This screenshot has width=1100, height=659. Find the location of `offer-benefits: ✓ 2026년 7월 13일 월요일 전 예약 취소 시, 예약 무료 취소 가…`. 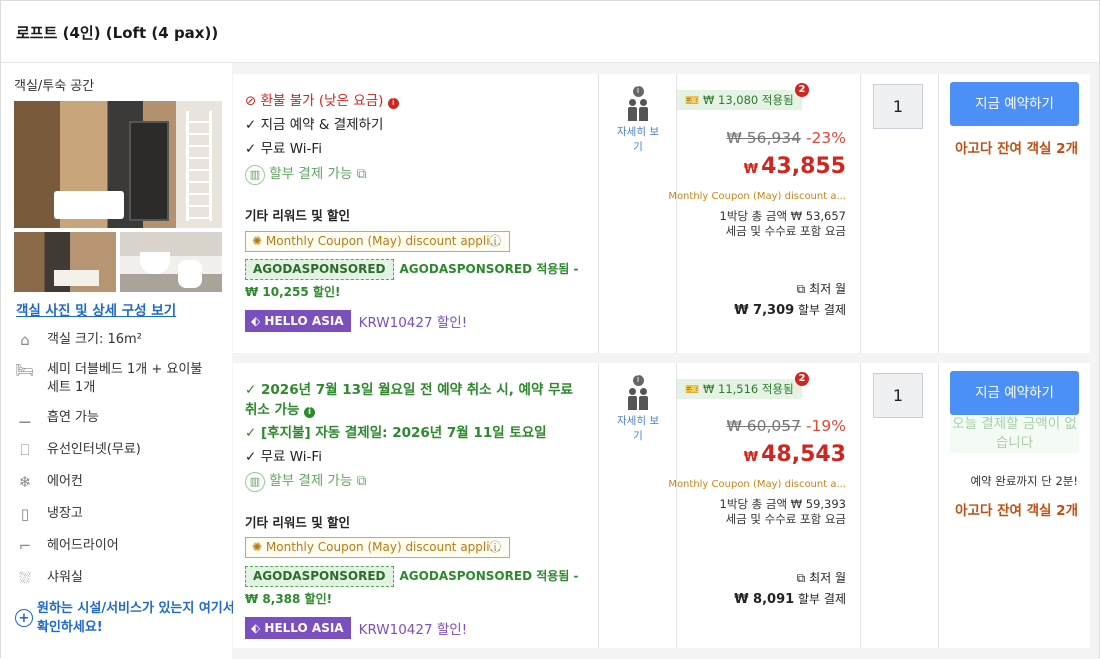

offer-benefits: ✓ 2026년 7월 13일 월요일 전 예약 취소 시, 예약 무료 취소 가… is located at coordinates (416, 505).